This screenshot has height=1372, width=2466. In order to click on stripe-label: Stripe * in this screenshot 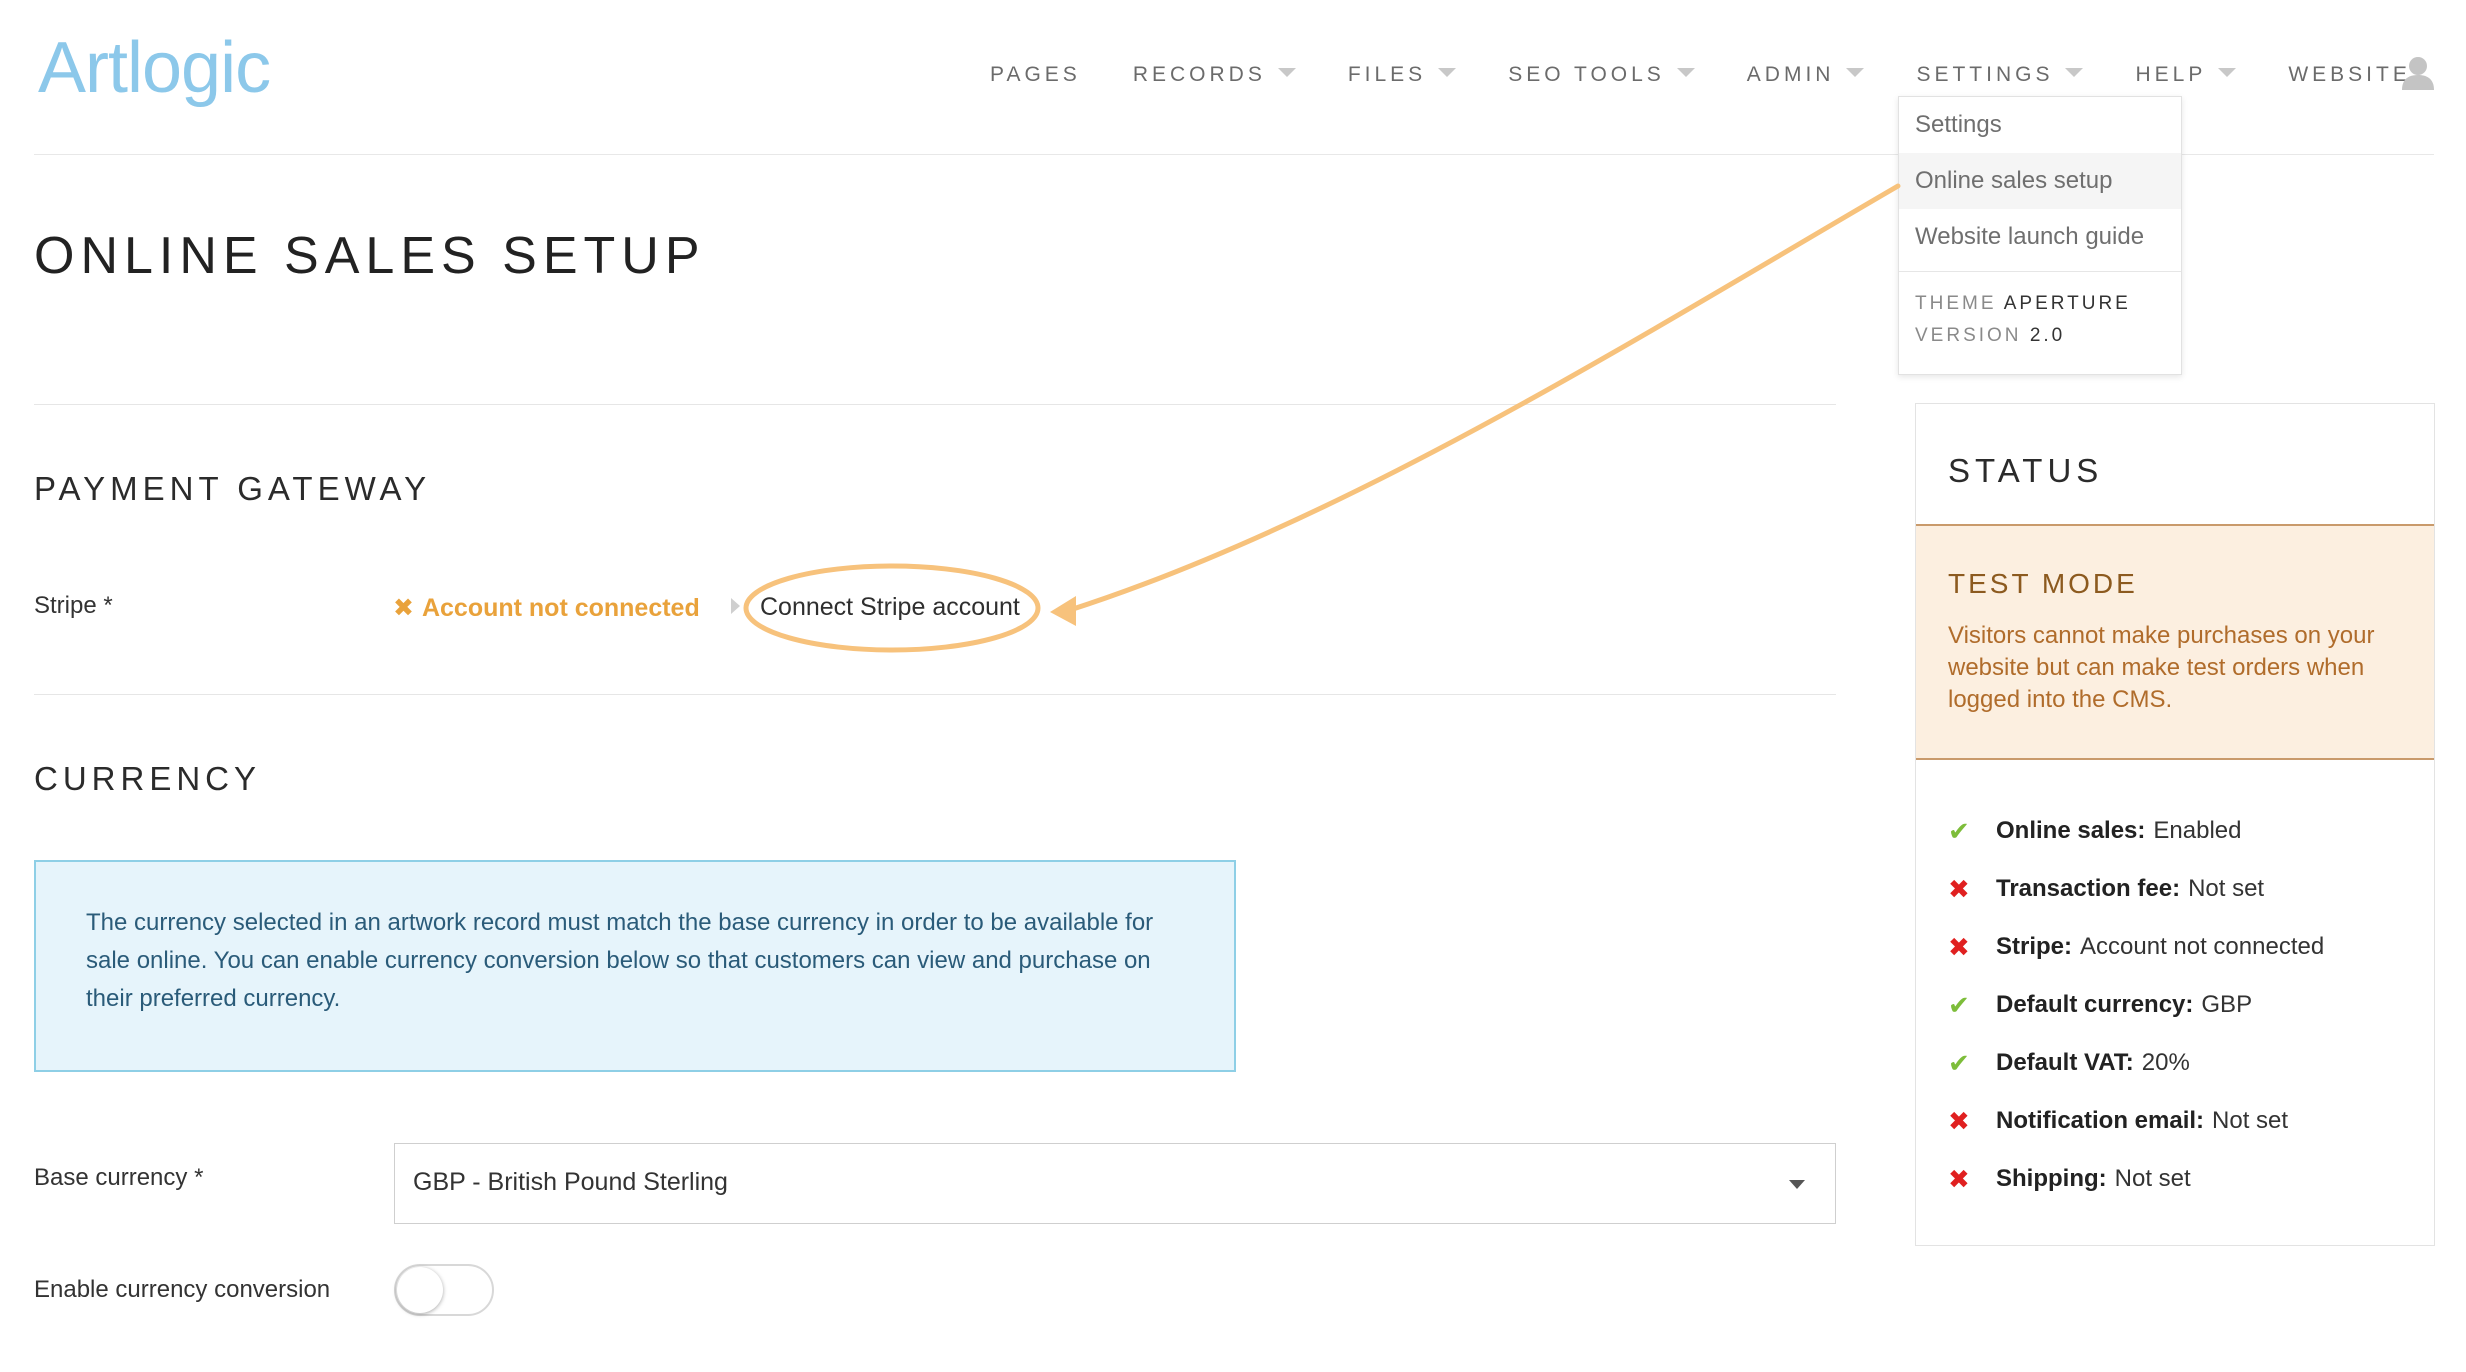, I will do `click(73, 605)`.